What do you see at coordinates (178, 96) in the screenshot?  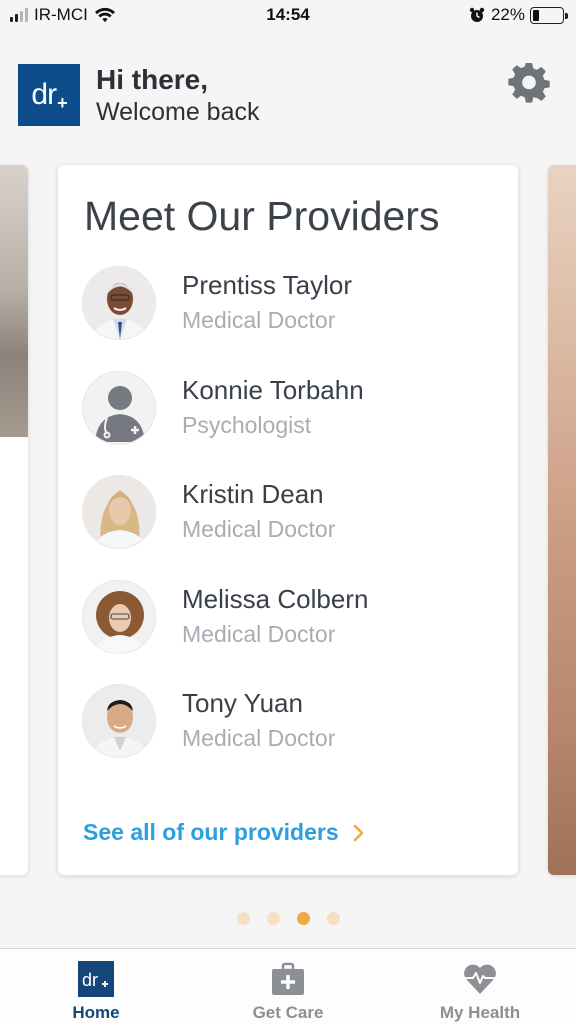 I see `greeting: Hi there, Welcome back` at bounding box center [178, 96].